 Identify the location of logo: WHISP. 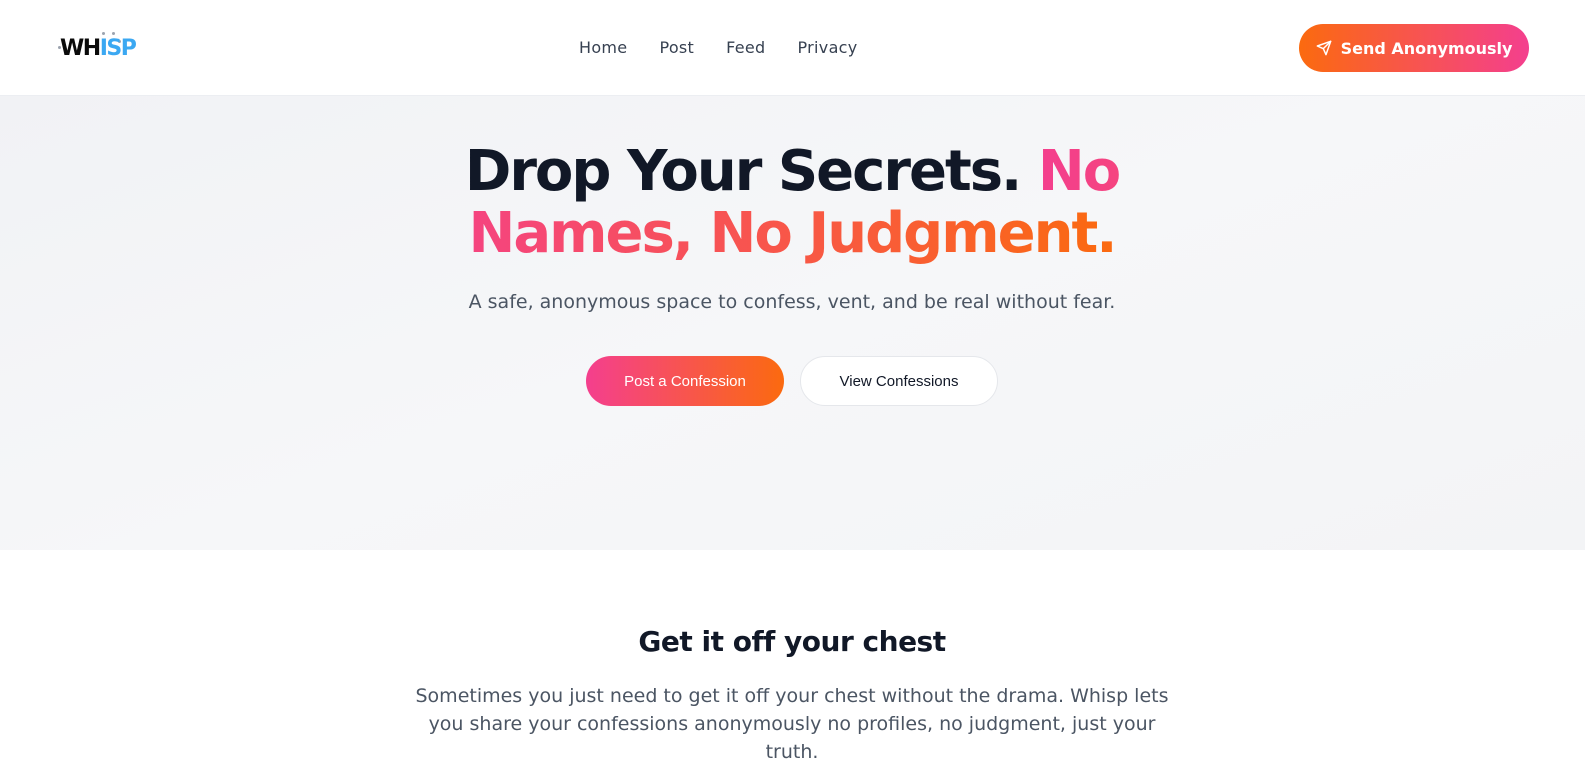
(96, 48).